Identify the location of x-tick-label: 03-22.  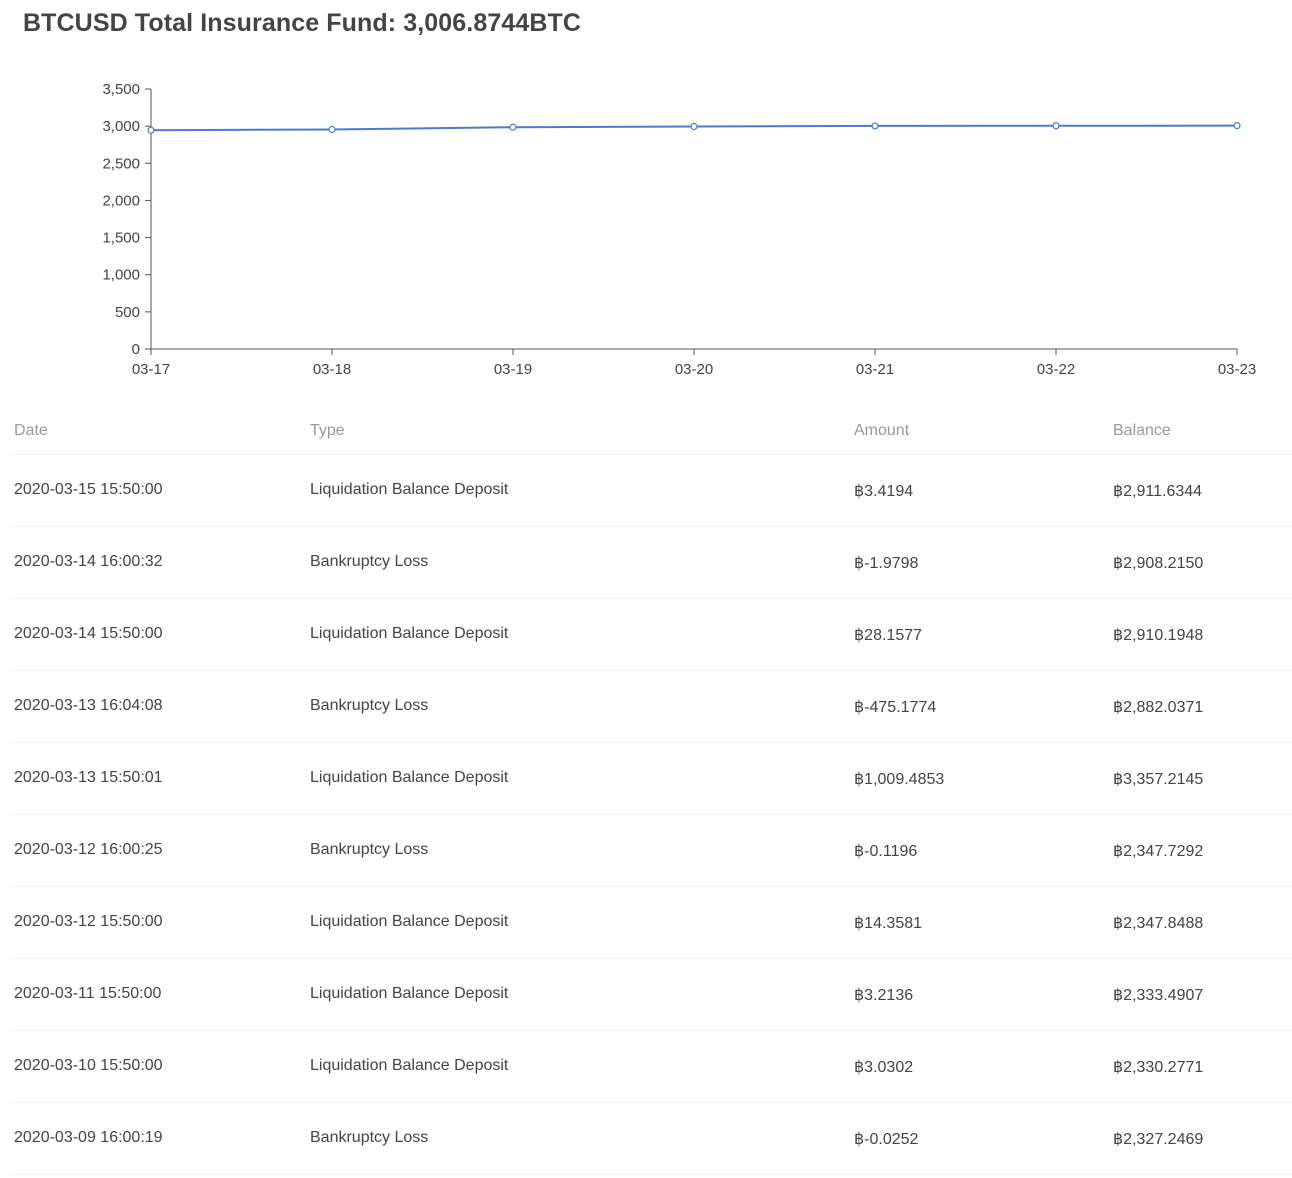
(1056, 369).